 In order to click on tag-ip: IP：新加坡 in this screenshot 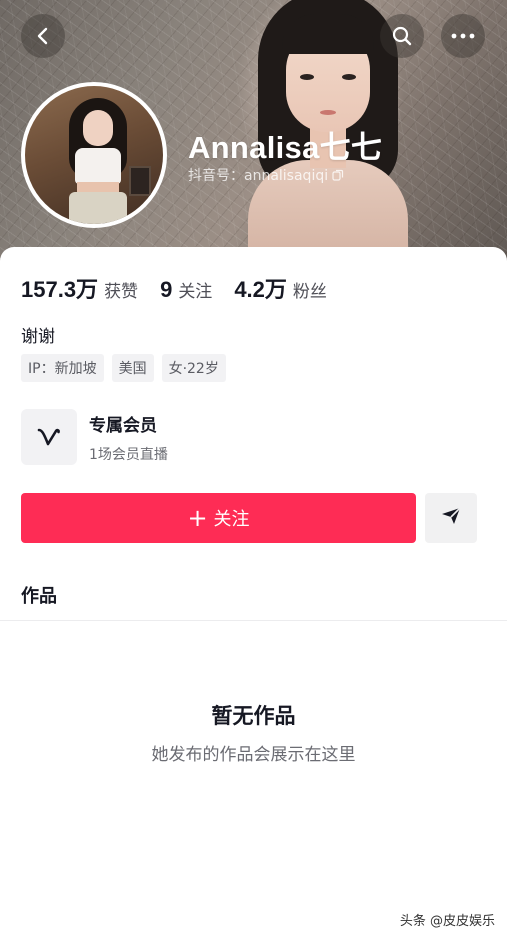, I will do `click(62, 368)`.